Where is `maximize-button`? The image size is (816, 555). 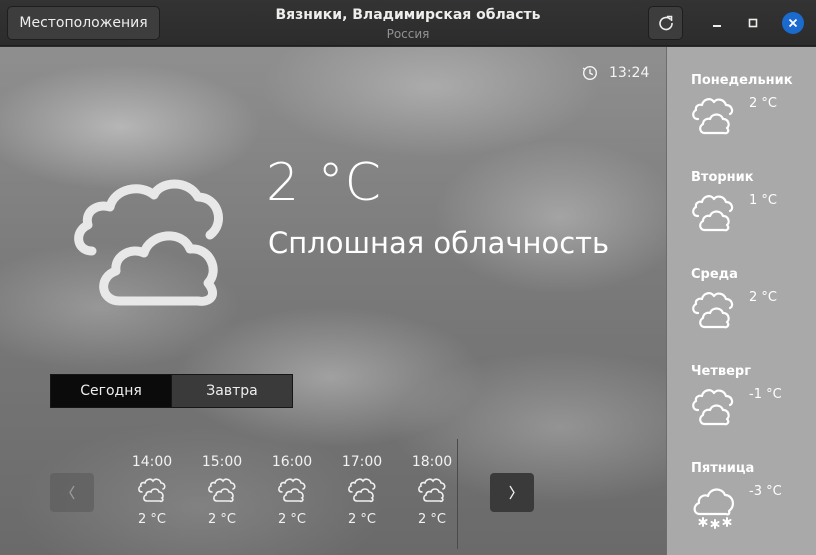 maximize-button is located at coordinates (753, 23).